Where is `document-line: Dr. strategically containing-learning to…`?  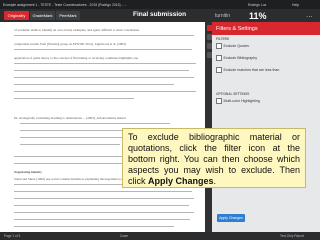
document-line: Dr. strategically containing-learning to… is located at coordinates (70, 118).